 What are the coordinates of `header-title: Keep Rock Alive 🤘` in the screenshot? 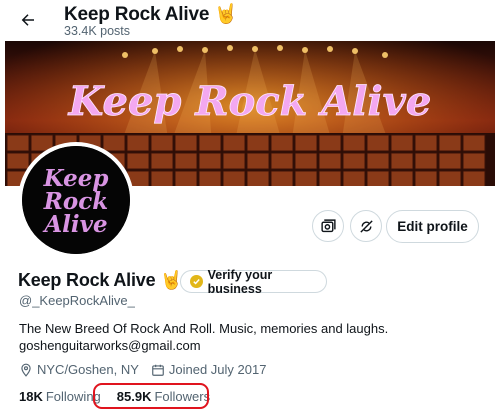 It's located at (151, 14).